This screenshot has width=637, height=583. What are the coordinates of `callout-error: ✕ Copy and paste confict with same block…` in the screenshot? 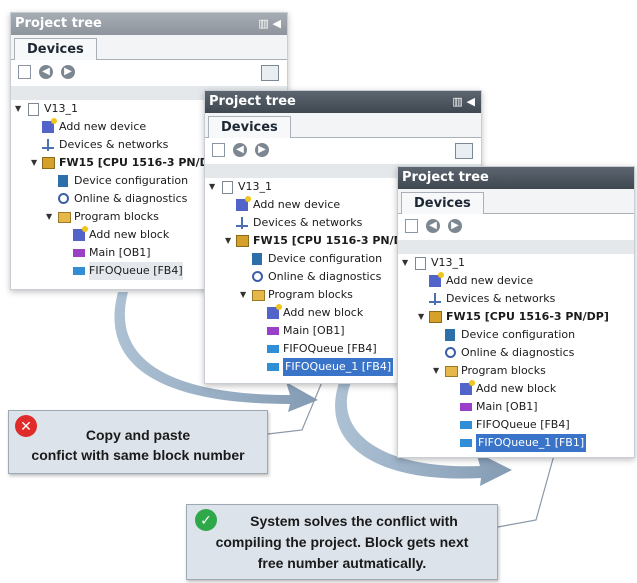 It's located at (138, 442).